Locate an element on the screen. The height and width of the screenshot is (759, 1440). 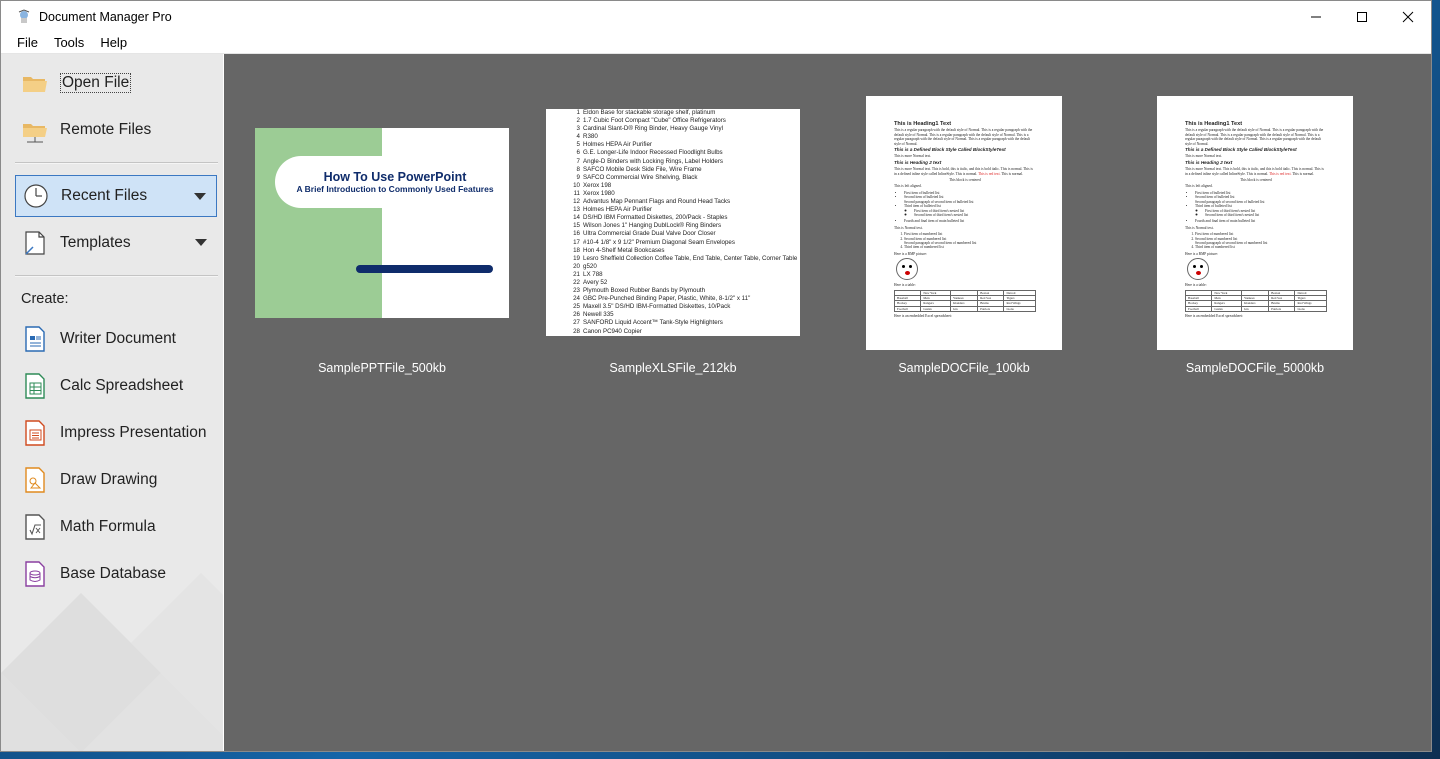
spreadsheet-row: 28 Canon PC940 Copier is located at coordinates (683, 332).